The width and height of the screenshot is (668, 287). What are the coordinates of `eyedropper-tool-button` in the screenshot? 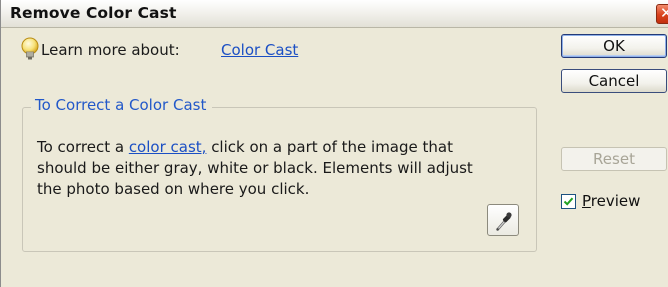 It's located at (503, 220).